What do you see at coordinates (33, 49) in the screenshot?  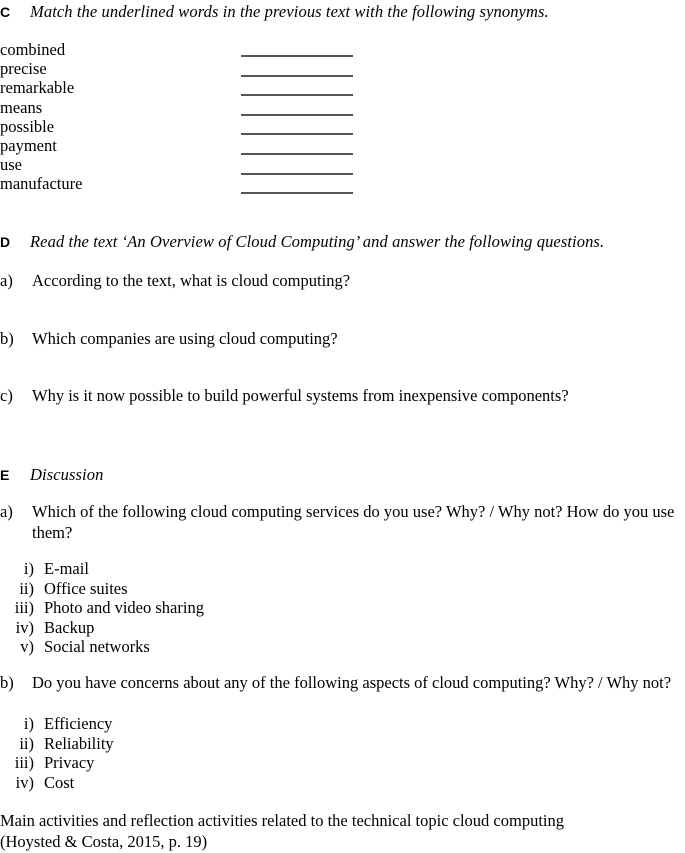 I see `list-item: combined` at bounding box center [33, 49].